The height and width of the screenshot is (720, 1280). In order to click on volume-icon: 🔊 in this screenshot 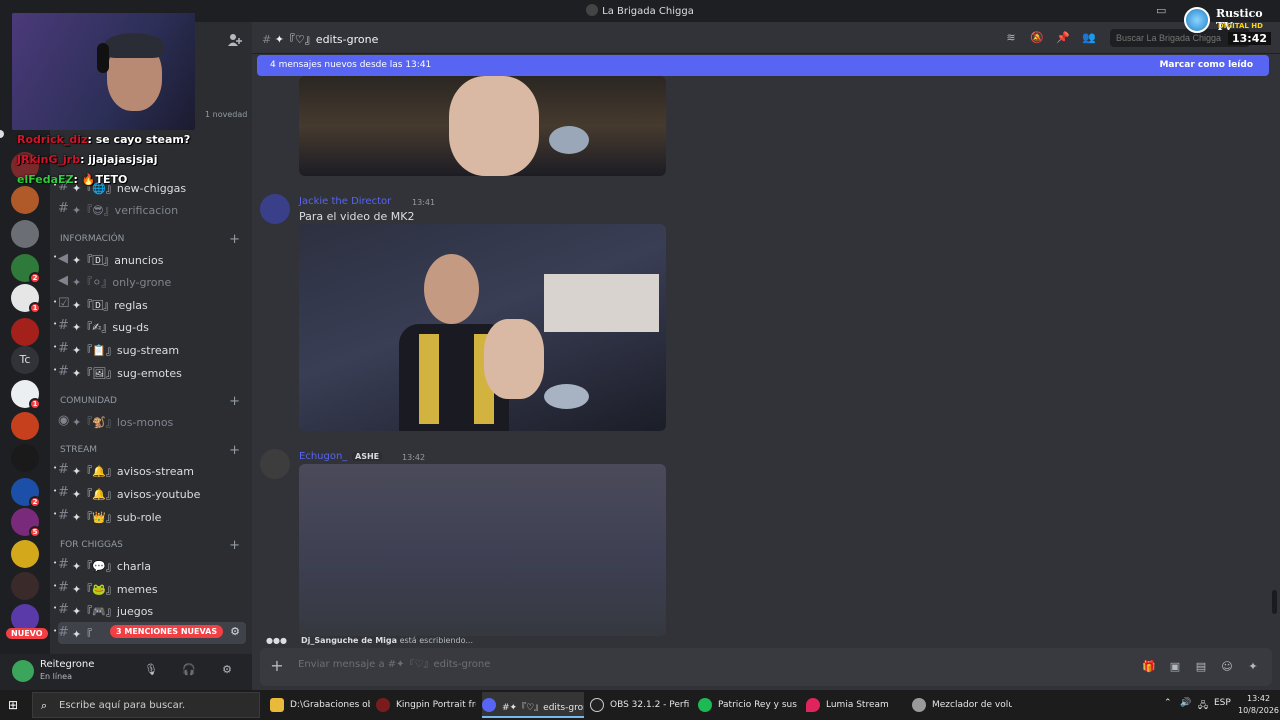, I will do `click(1185, 703)`.